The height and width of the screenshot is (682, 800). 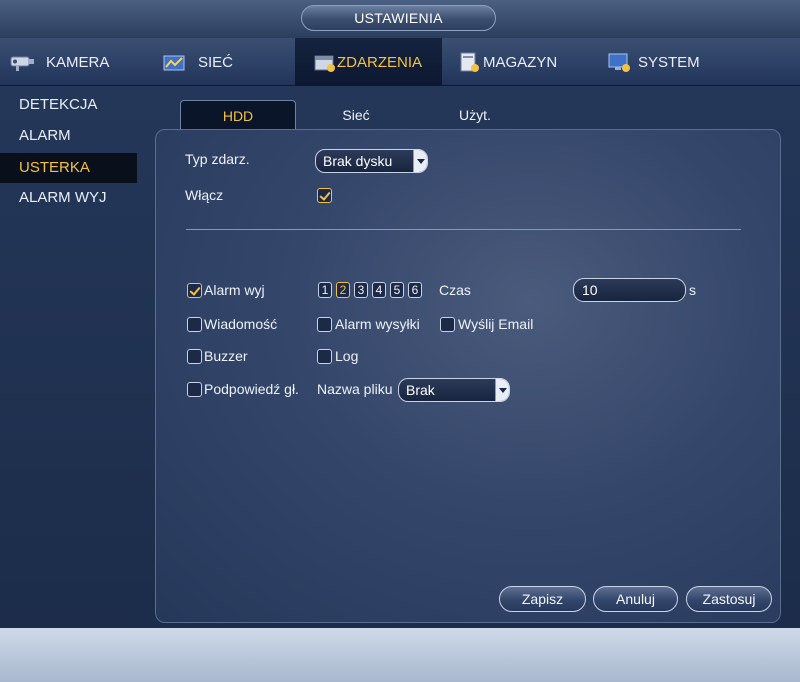 What do you see at coordinates (217, 159) in the screenshot?
I see `event-type-label: Typ zdarz.` at bounding box center [217, 159].